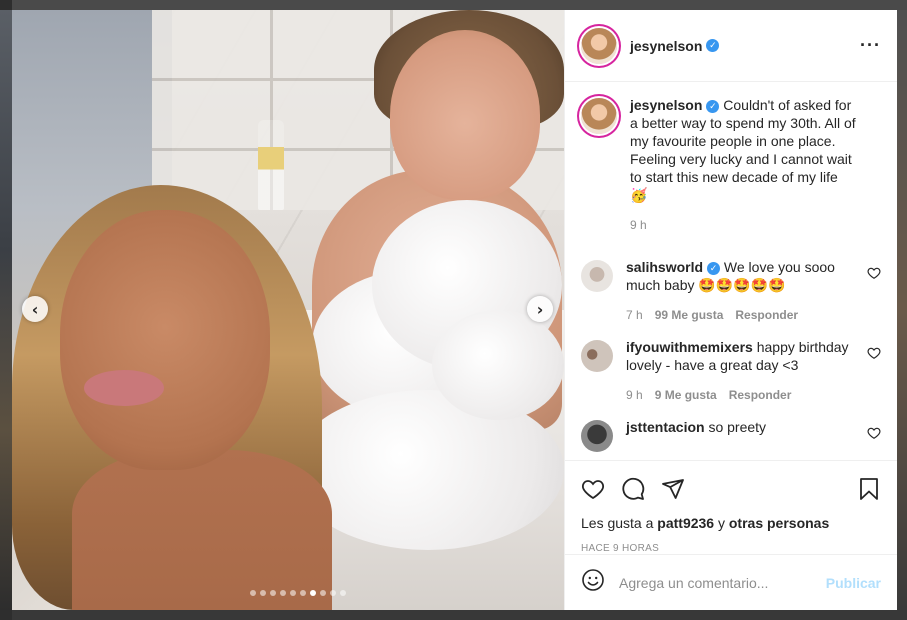 The image size is (907, 620). What do you see at coordinates (271, 165) in the screenshot?
I see `photo-champagne-glass` at bounding box center [271, 165].